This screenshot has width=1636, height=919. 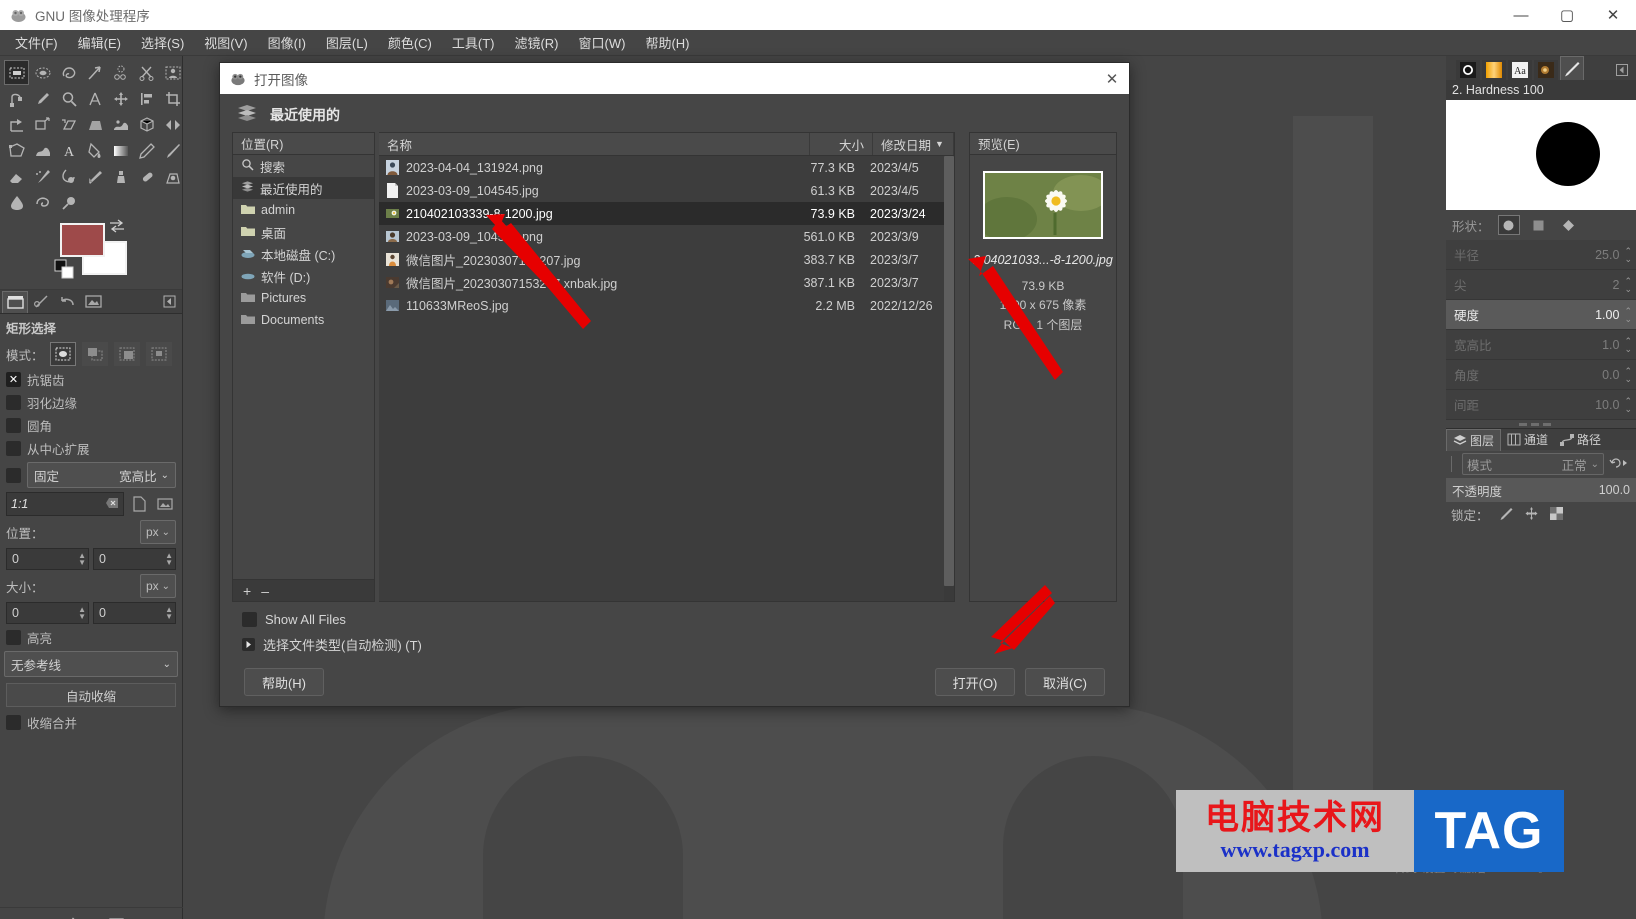 I want to click on fixed-mode-combo: 固定 宽高比 ⌄, so click(x=101, y=475).